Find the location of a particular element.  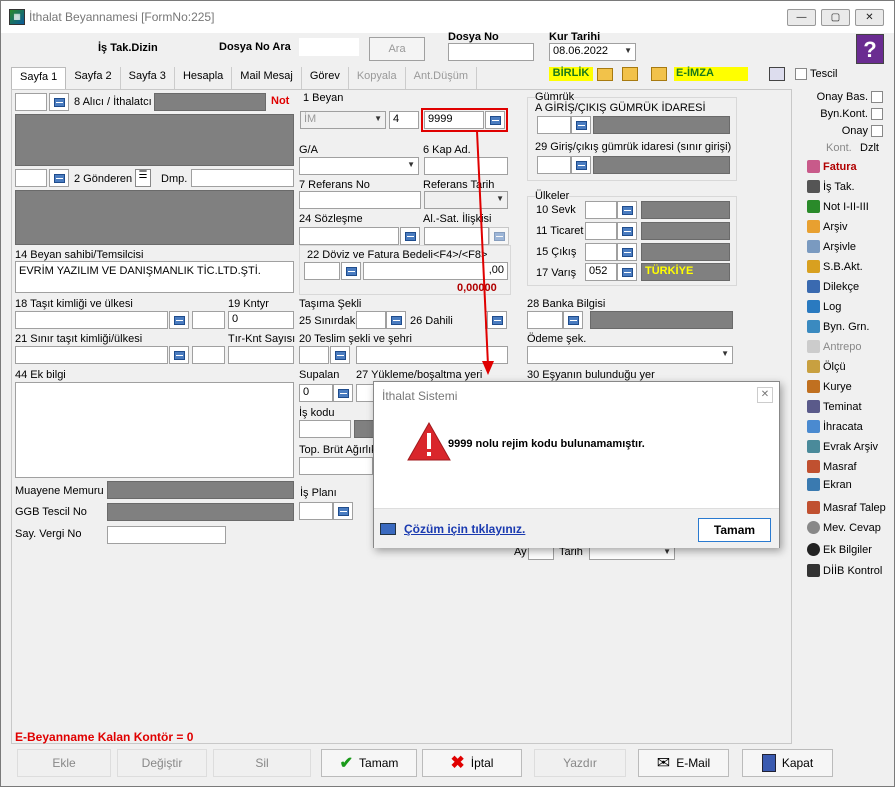

folder-upload-icon is located at coordinates (630, 74).